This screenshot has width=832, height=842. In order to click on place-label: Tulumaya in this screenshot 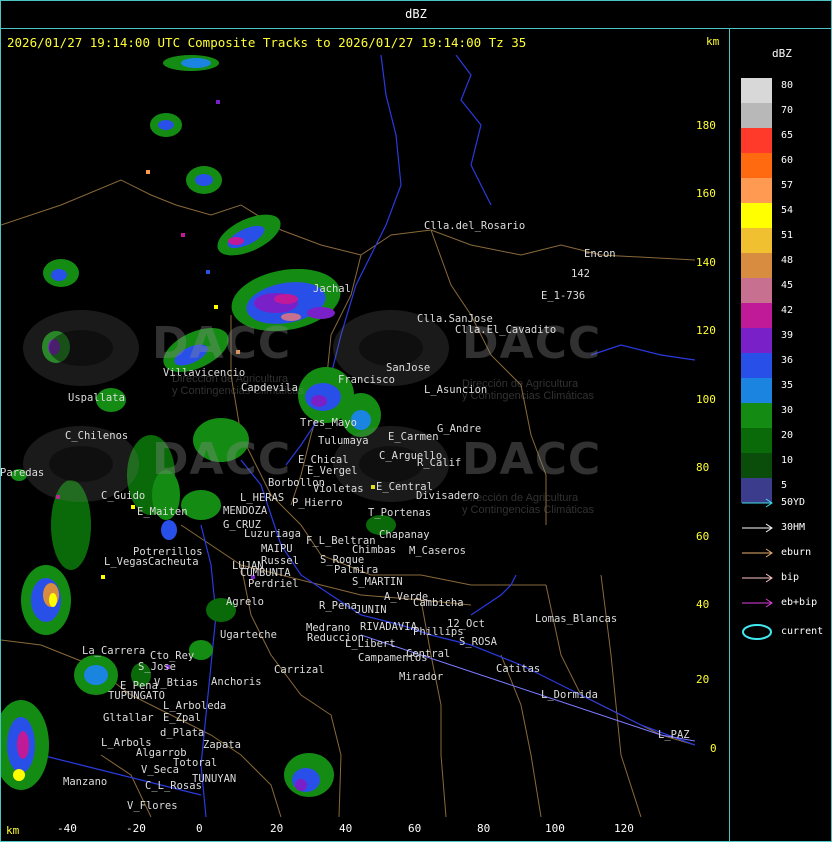, I will do `click(343, 441)`.